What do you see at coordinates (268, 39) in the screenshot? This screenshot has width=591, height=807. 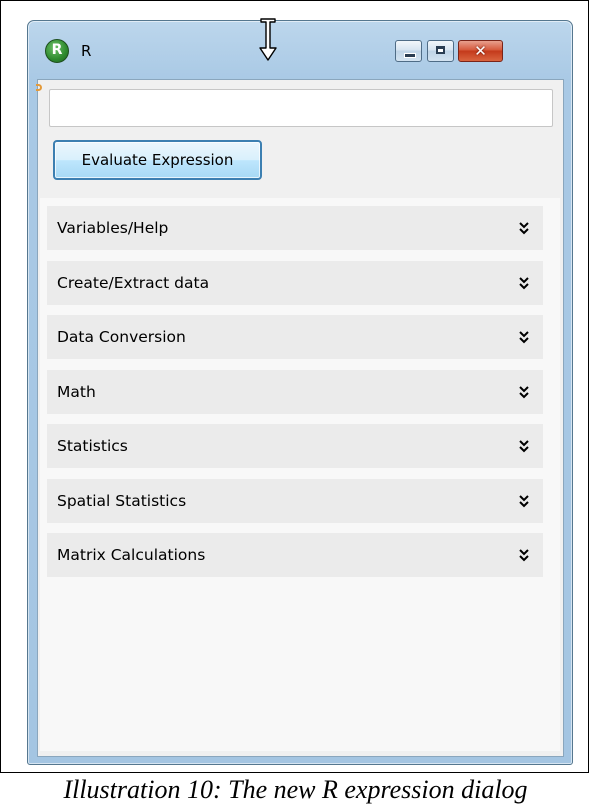 I see `resize-cursor-icon` at bounding box center [268, 39].